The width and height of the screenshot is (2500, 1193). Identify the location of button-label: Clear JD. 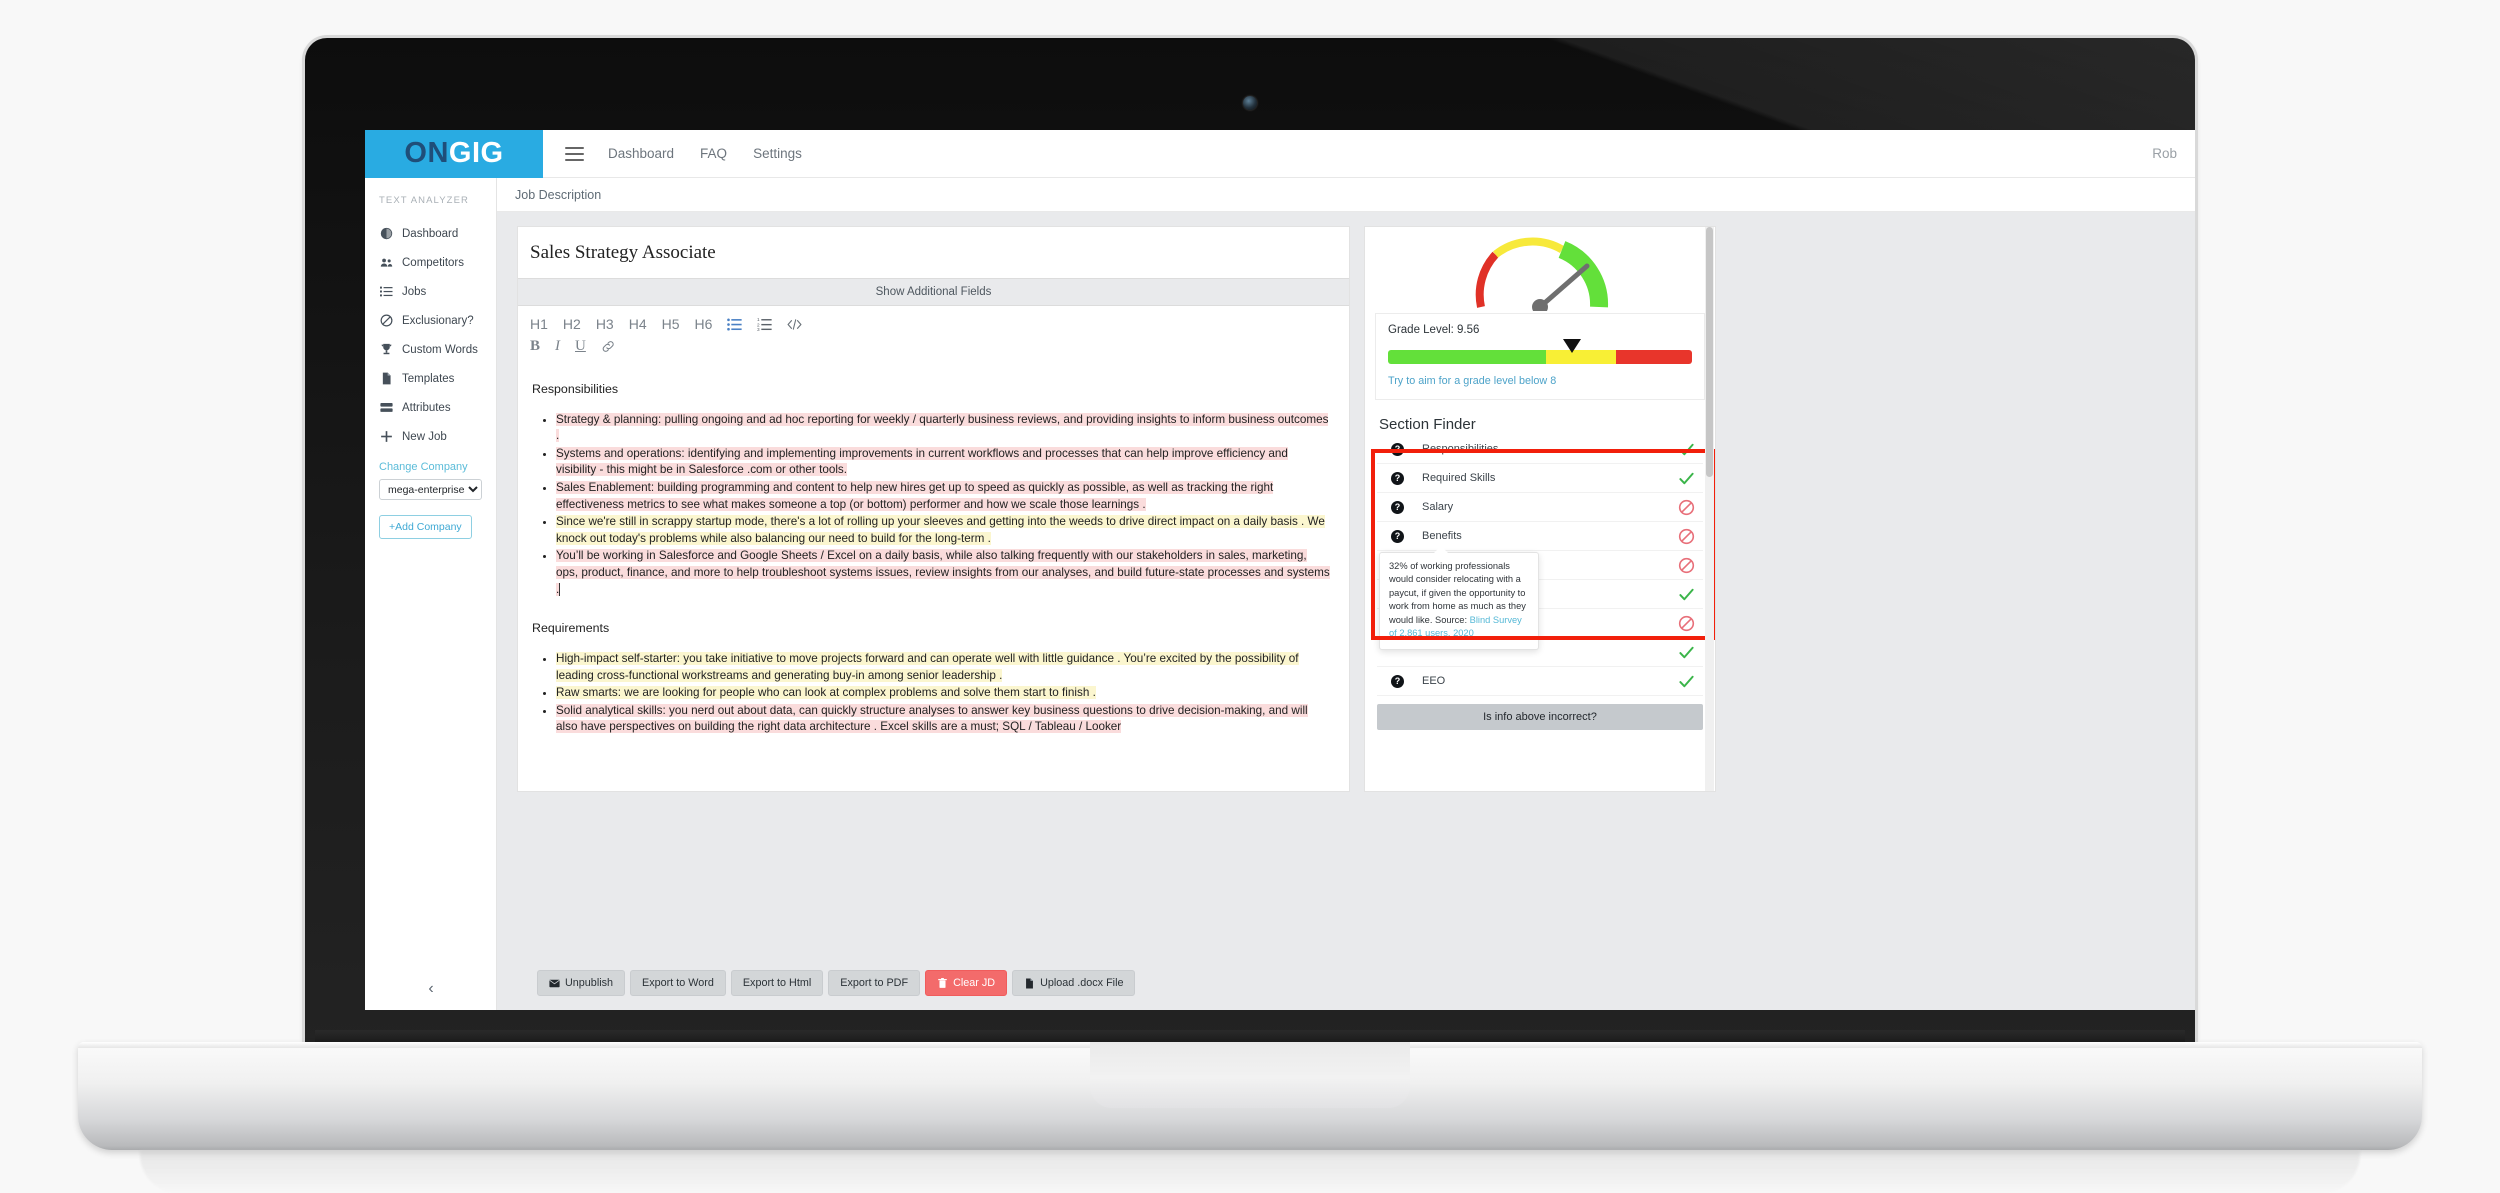
(974, 983).